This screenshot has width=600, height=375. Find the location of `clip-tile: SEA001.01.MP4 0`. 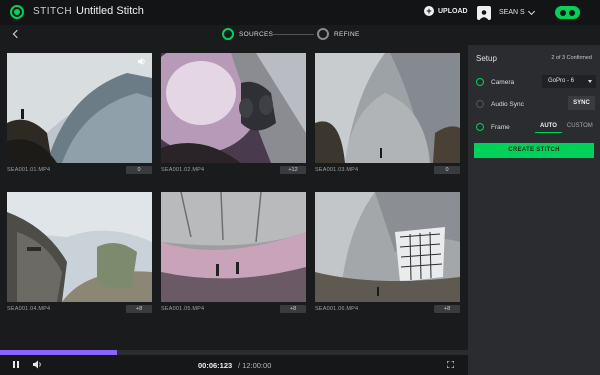

clip-tile: SEA001.01.MP4 0 is located at coordinates (79, 114).